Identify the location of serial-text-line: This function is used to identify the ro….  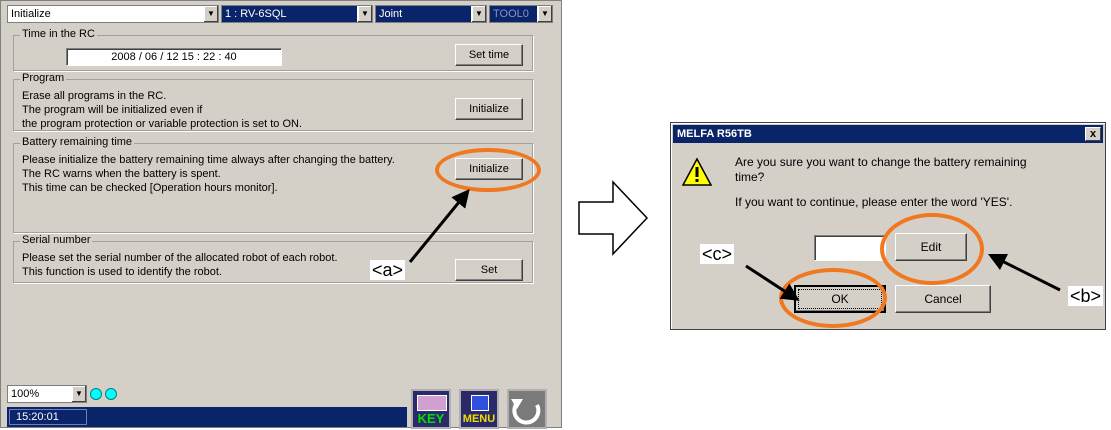
(122, 272).